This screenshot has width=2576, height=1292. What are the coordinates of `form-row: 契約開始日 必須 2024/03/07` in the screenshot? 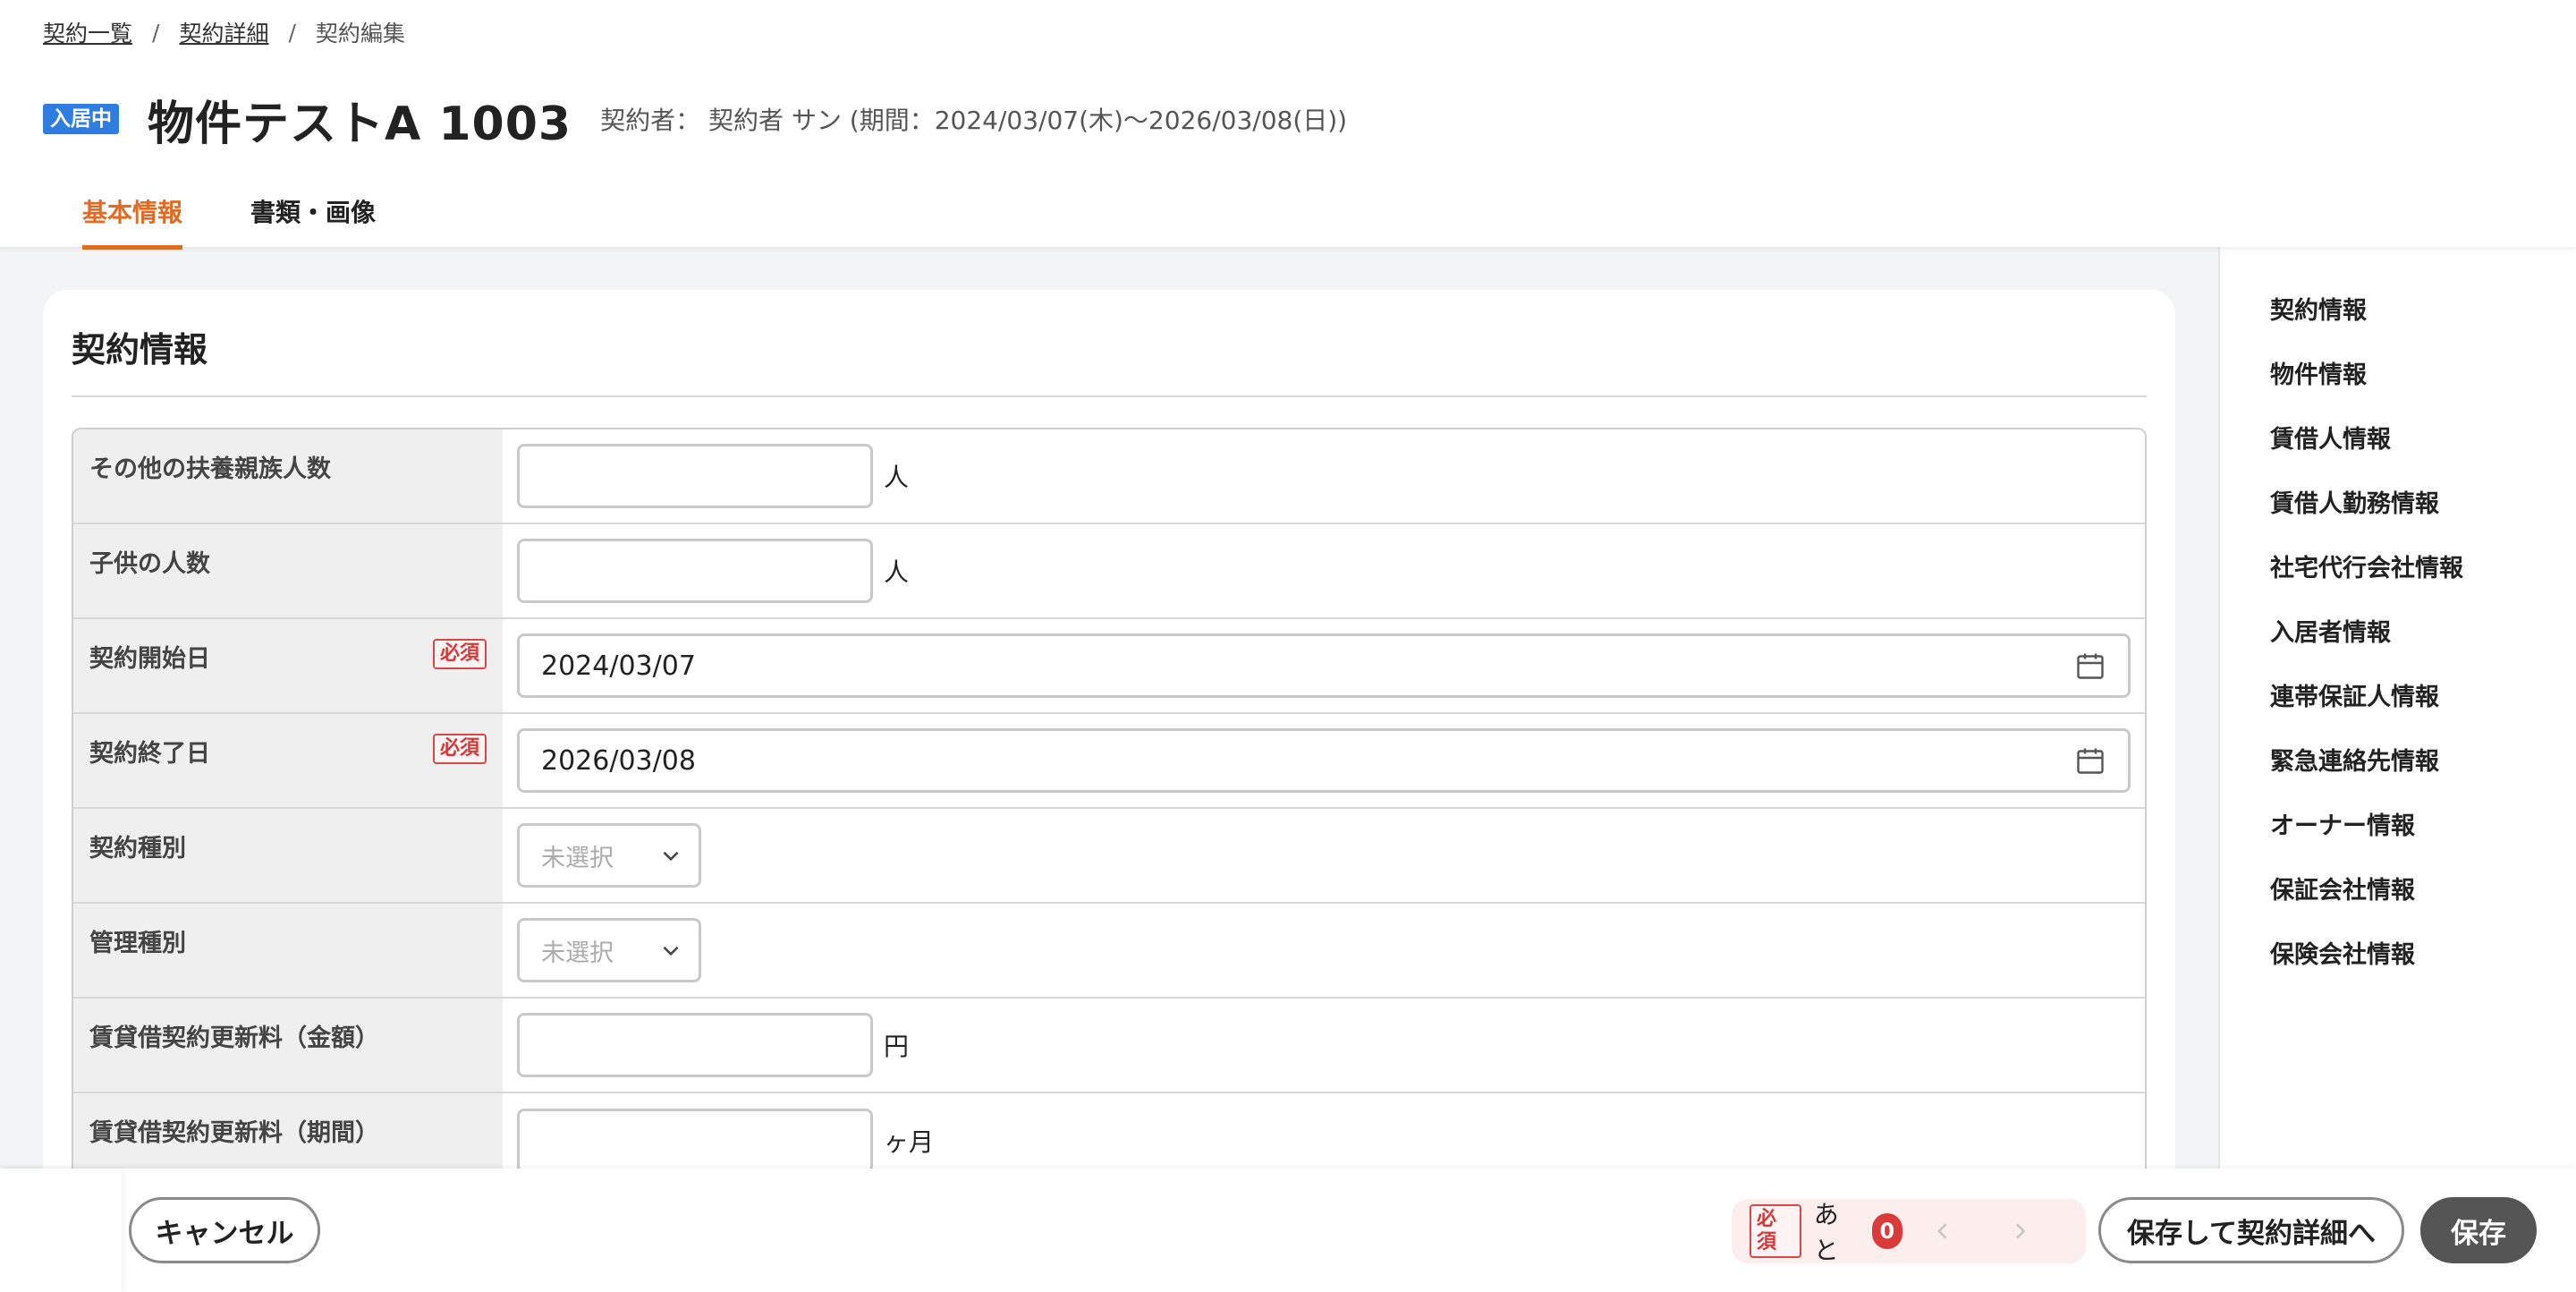 It's located at (1109, 666).